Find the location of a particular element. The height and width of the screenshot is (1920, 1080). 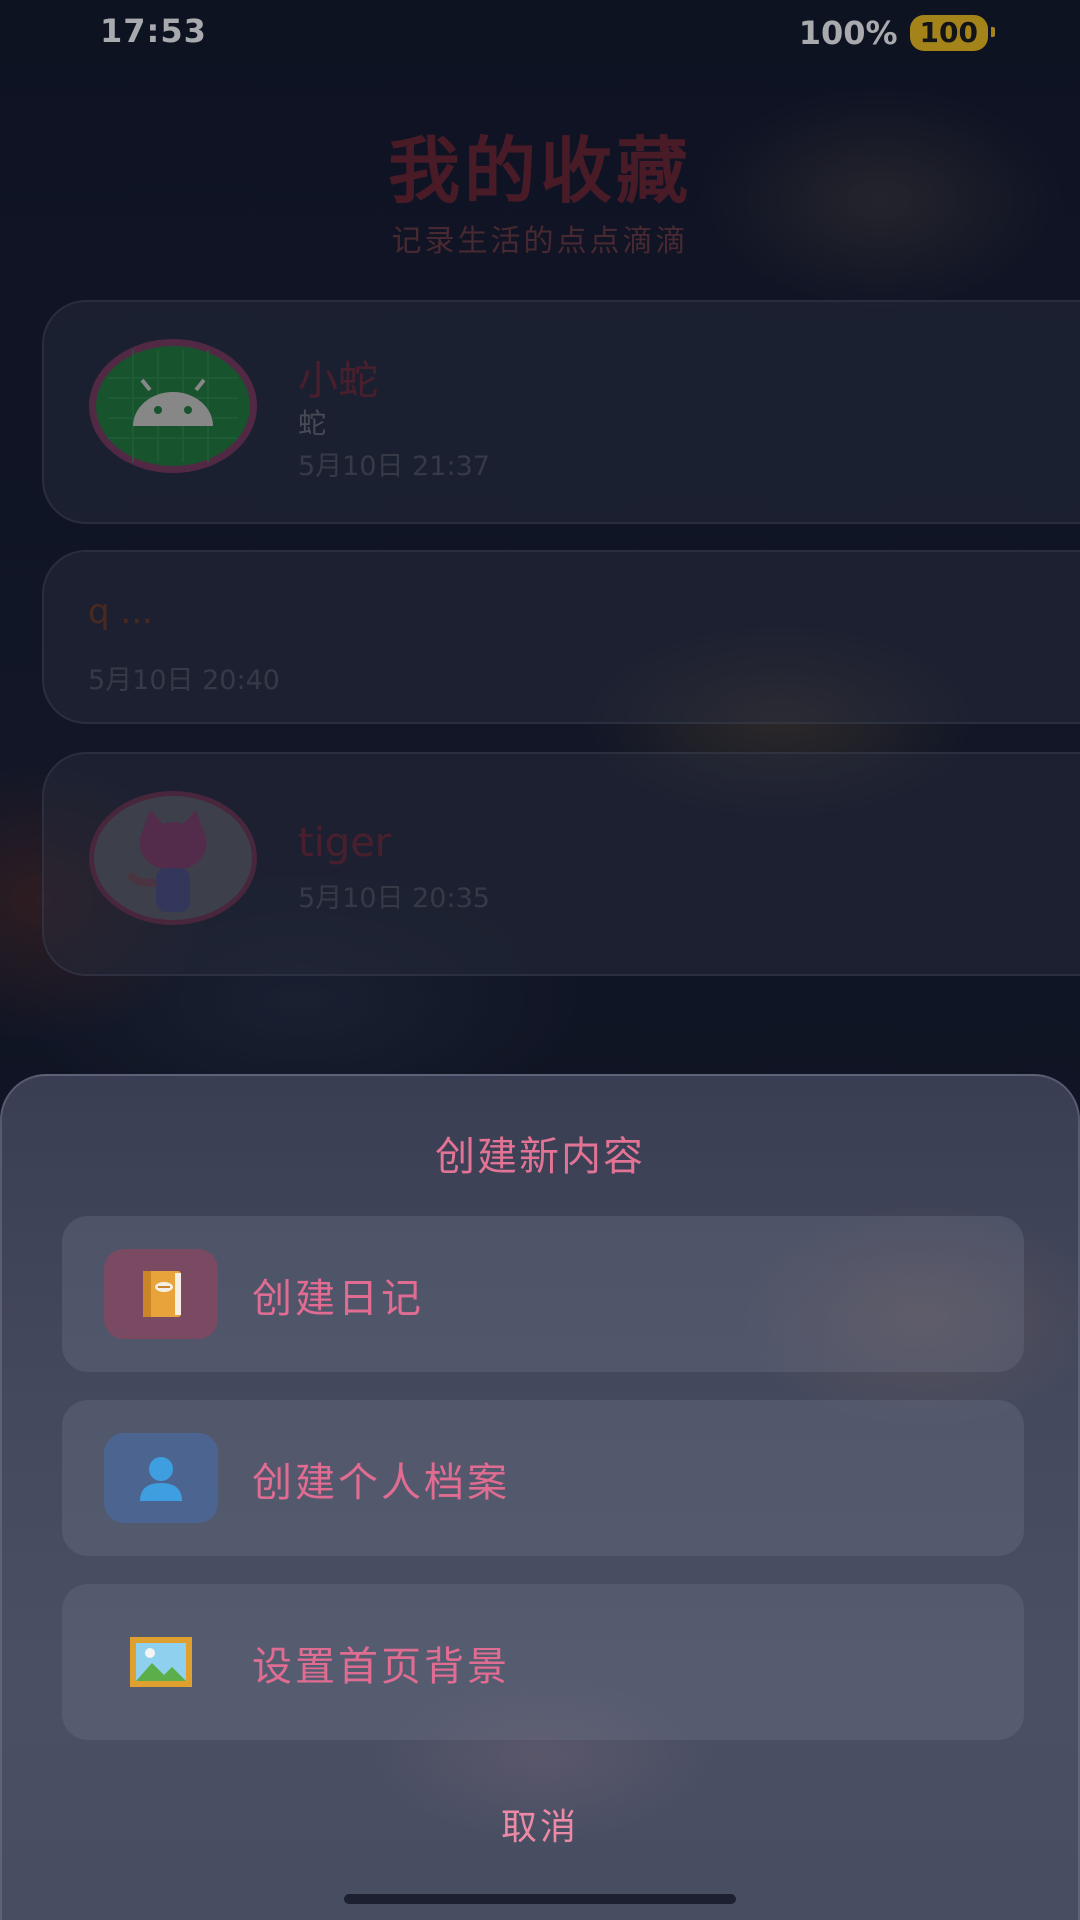

set-home-background-button: 设置首页背景 is located at coordinates (543, 1662).